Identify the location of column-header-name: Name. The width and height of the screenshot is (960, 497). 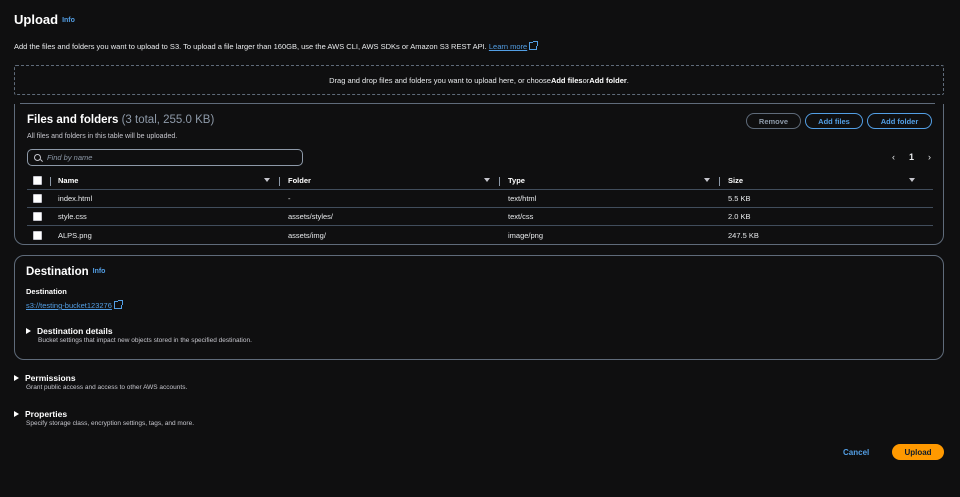
(165, 180).